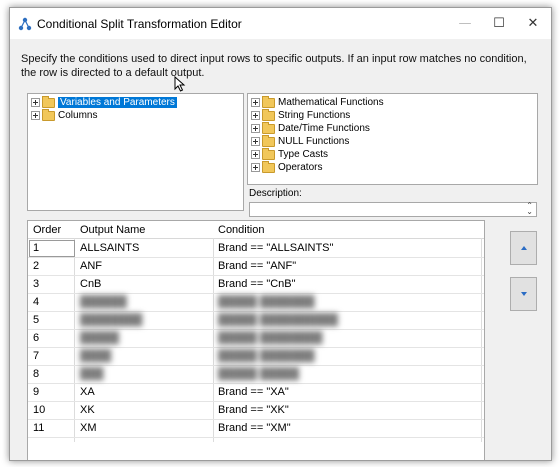 The height and width of the screenshot is (467, 560). What do you see at coordinates (529, 209) in the screenshot?
I see `description-scroll-icon: ⌃ ⌄` at bounding box center [529, 209].